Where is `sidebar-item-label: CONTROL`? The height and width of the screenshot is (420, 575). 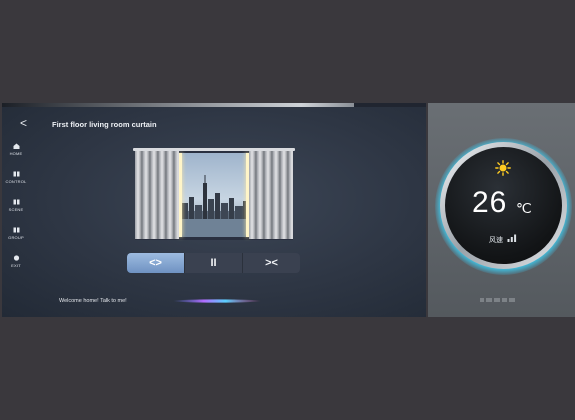
sidebar-item-label: CONTROL is located at coordinates (16, 181).